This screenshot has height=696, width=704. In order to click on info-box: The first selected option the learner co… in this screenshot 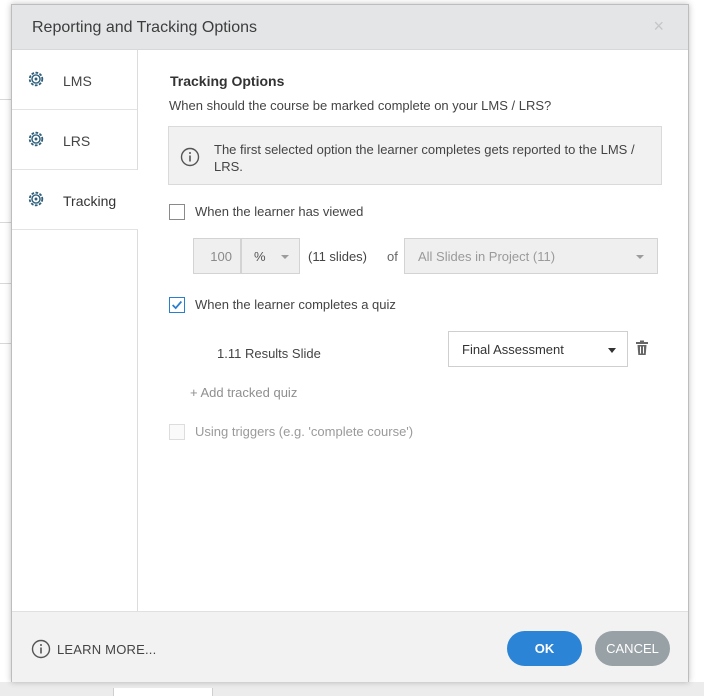, I will do `click(415, 155)`.